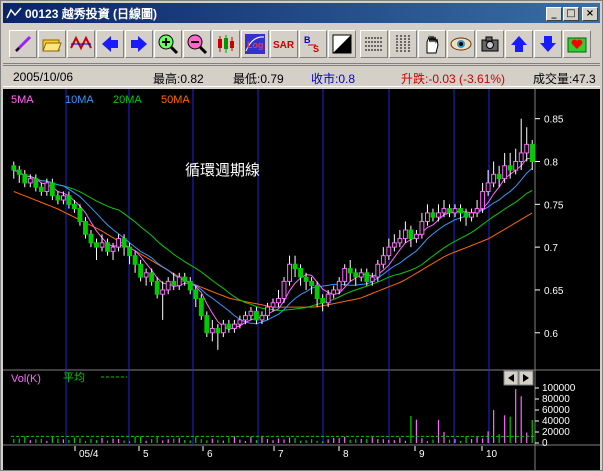  I want to click on arrow-down-icon, so click(548, 44).